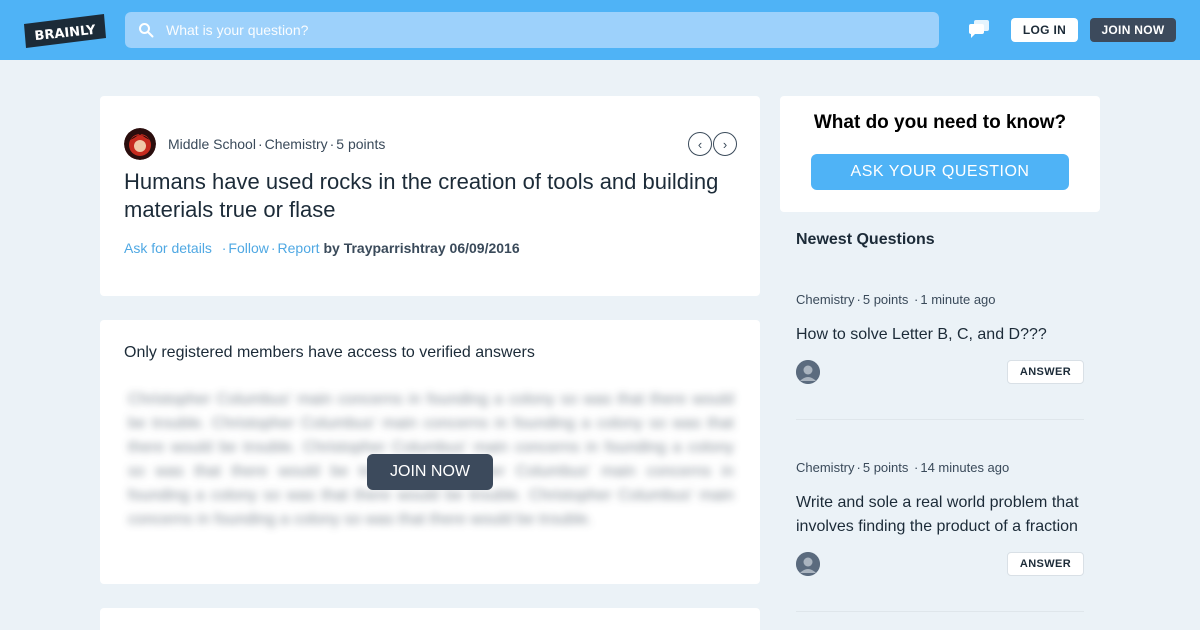  I want to click on join-now-answer-button: JOIN NOW, so click(430, 472).